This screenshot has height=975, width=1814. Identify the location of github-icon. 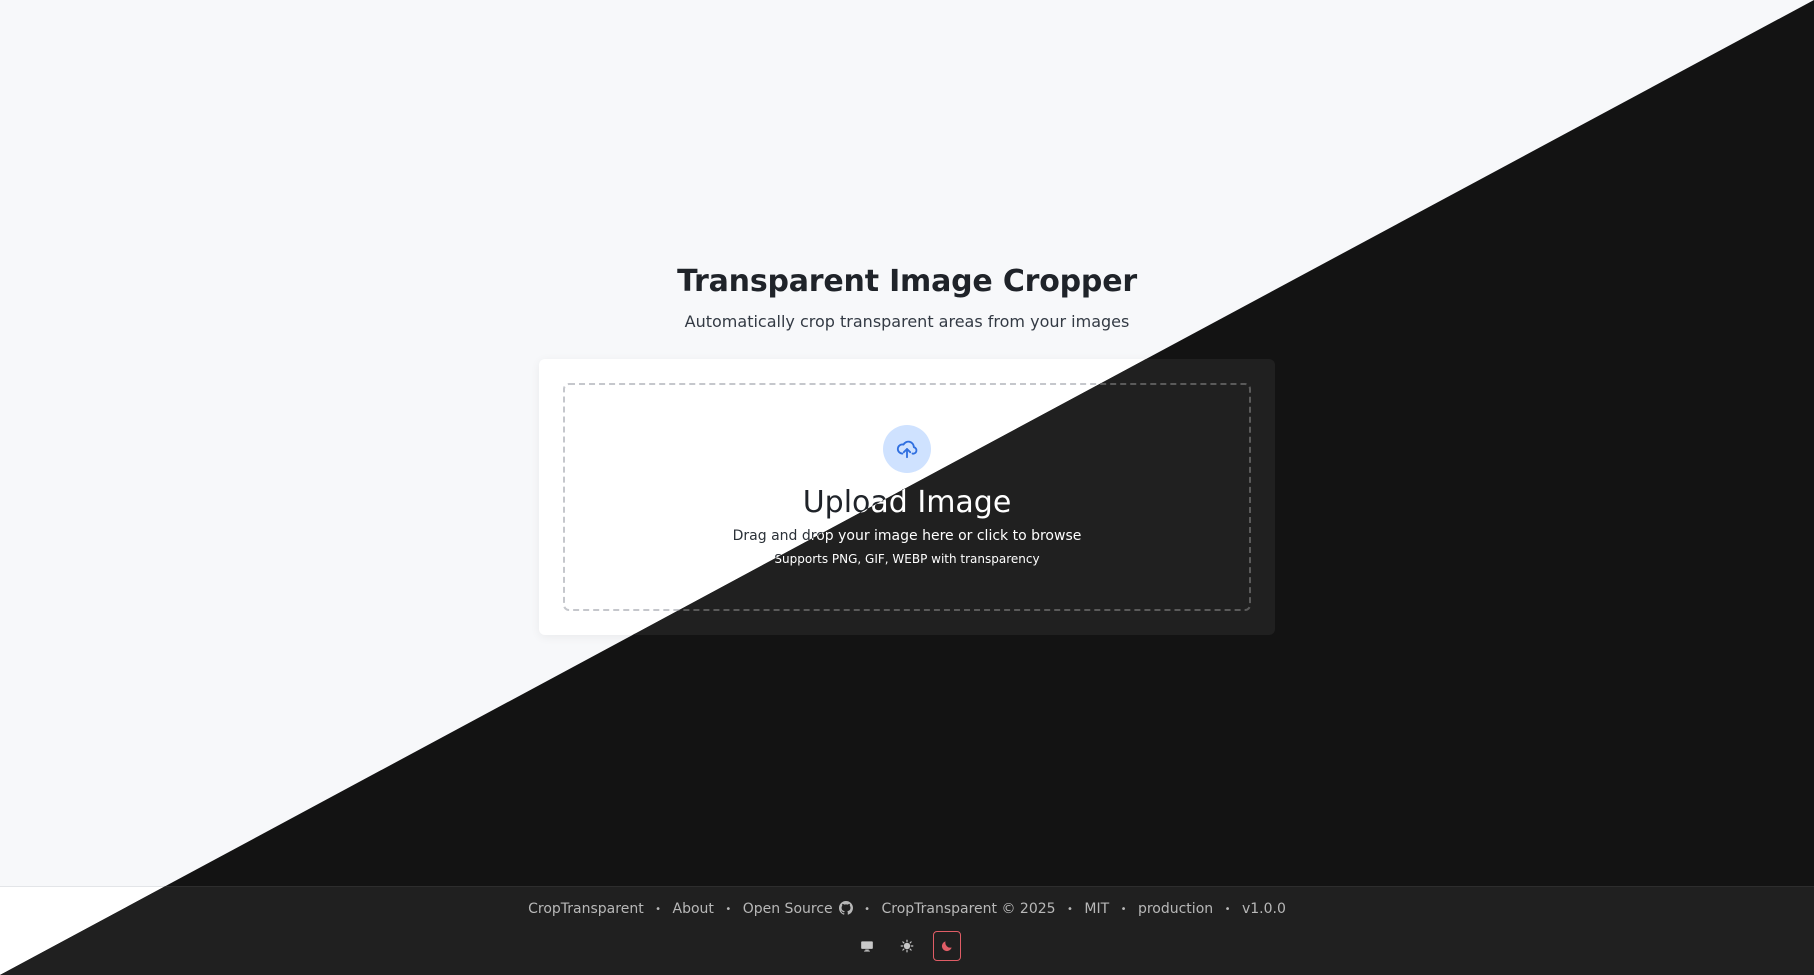
(845, 908).